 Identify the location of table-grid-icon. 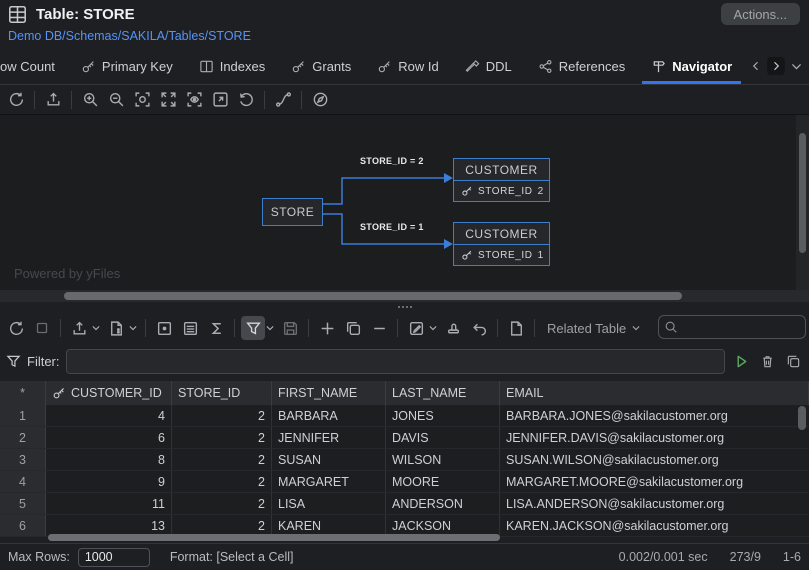
(17, 14).